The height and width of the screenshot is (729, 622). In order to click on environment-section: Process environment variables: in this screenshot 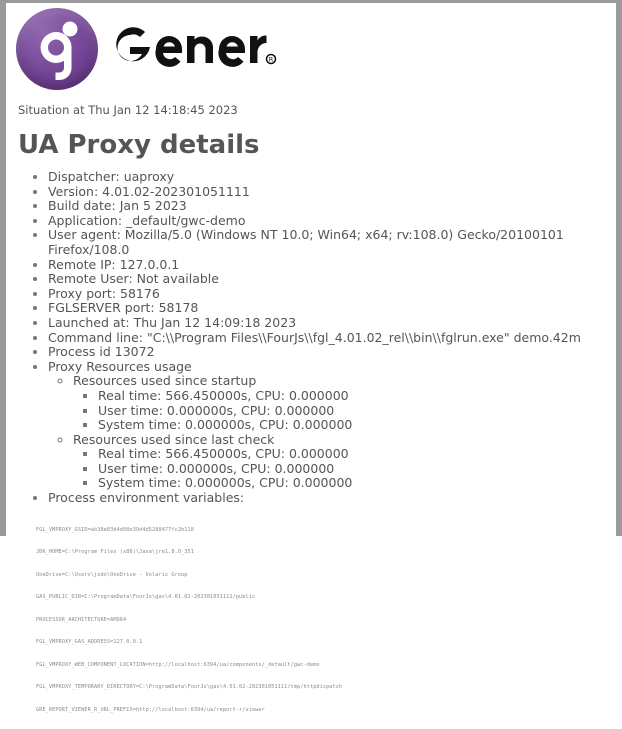, I will do `click(329, 498)`.